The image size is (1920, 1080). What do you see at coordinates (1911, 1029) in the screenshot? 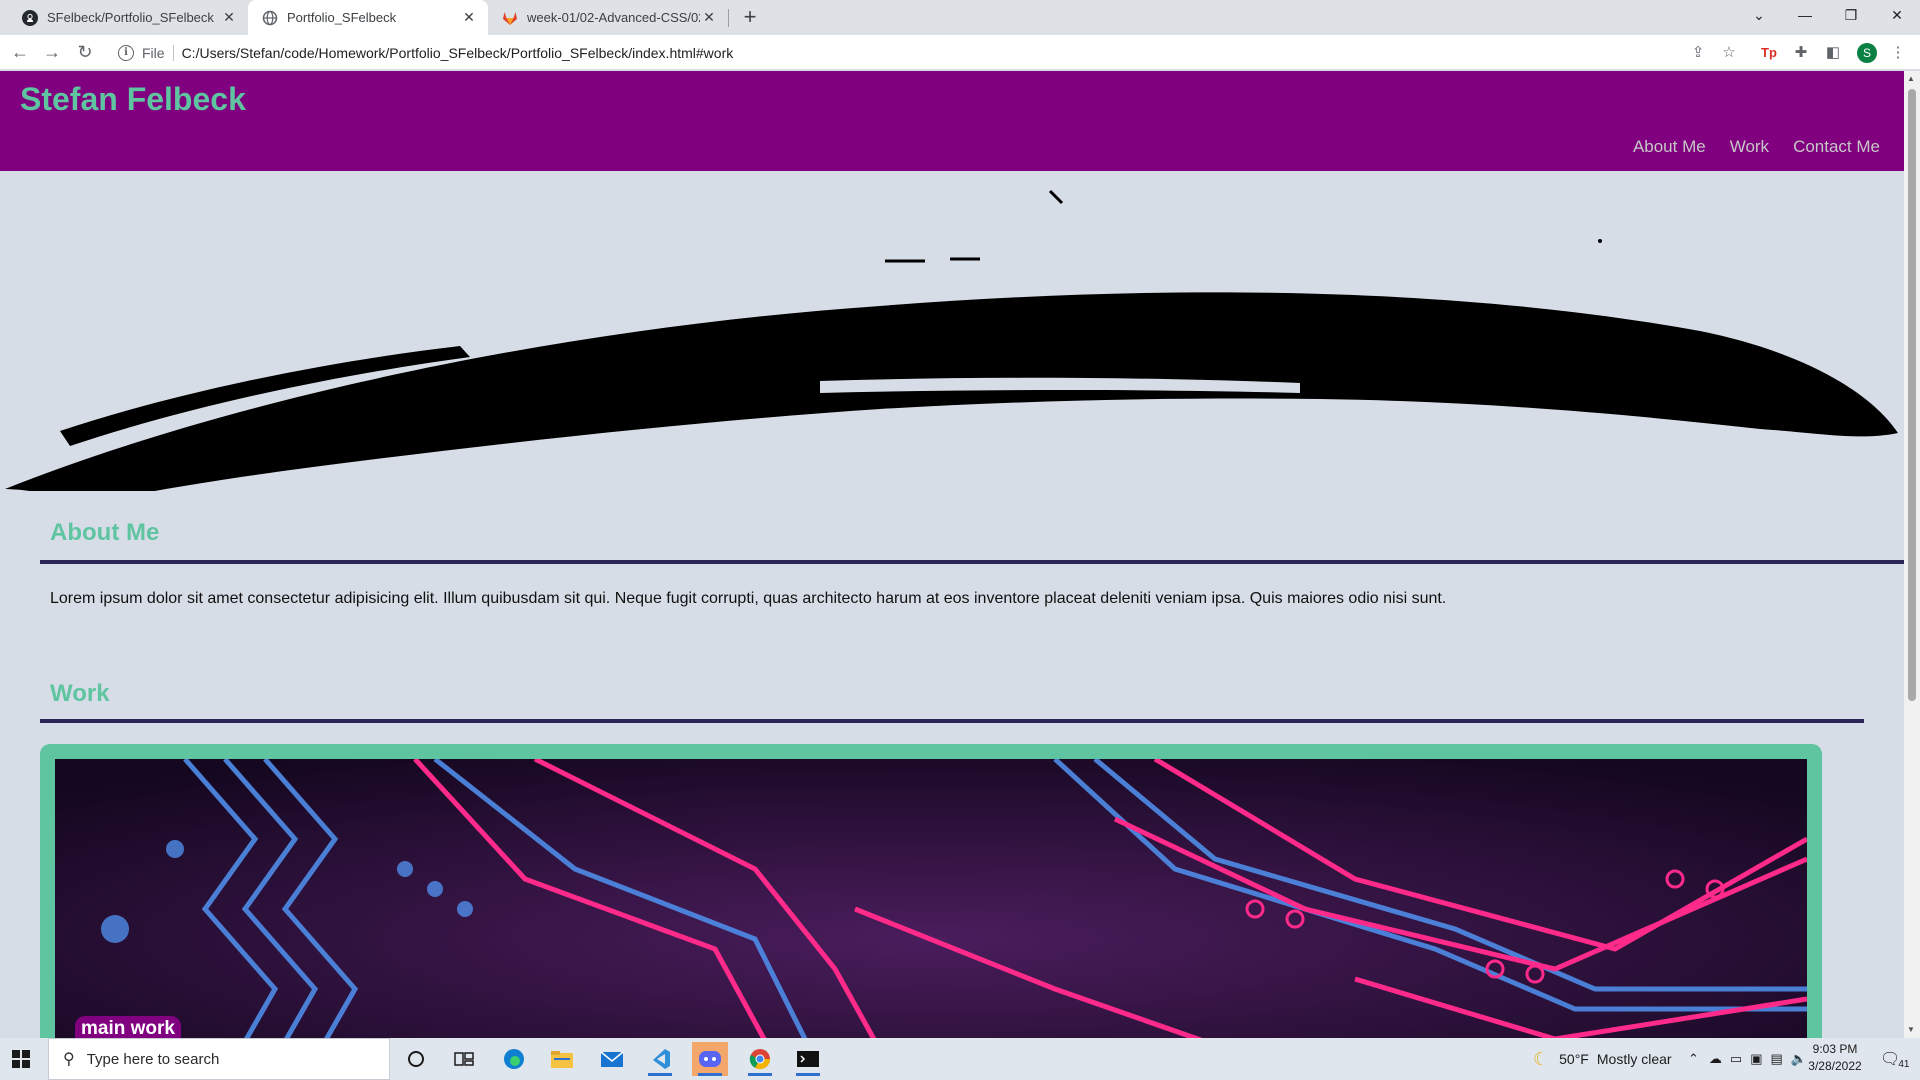
I see `scroll-down-icon: ▼` at bounding box center [1911, 1029].